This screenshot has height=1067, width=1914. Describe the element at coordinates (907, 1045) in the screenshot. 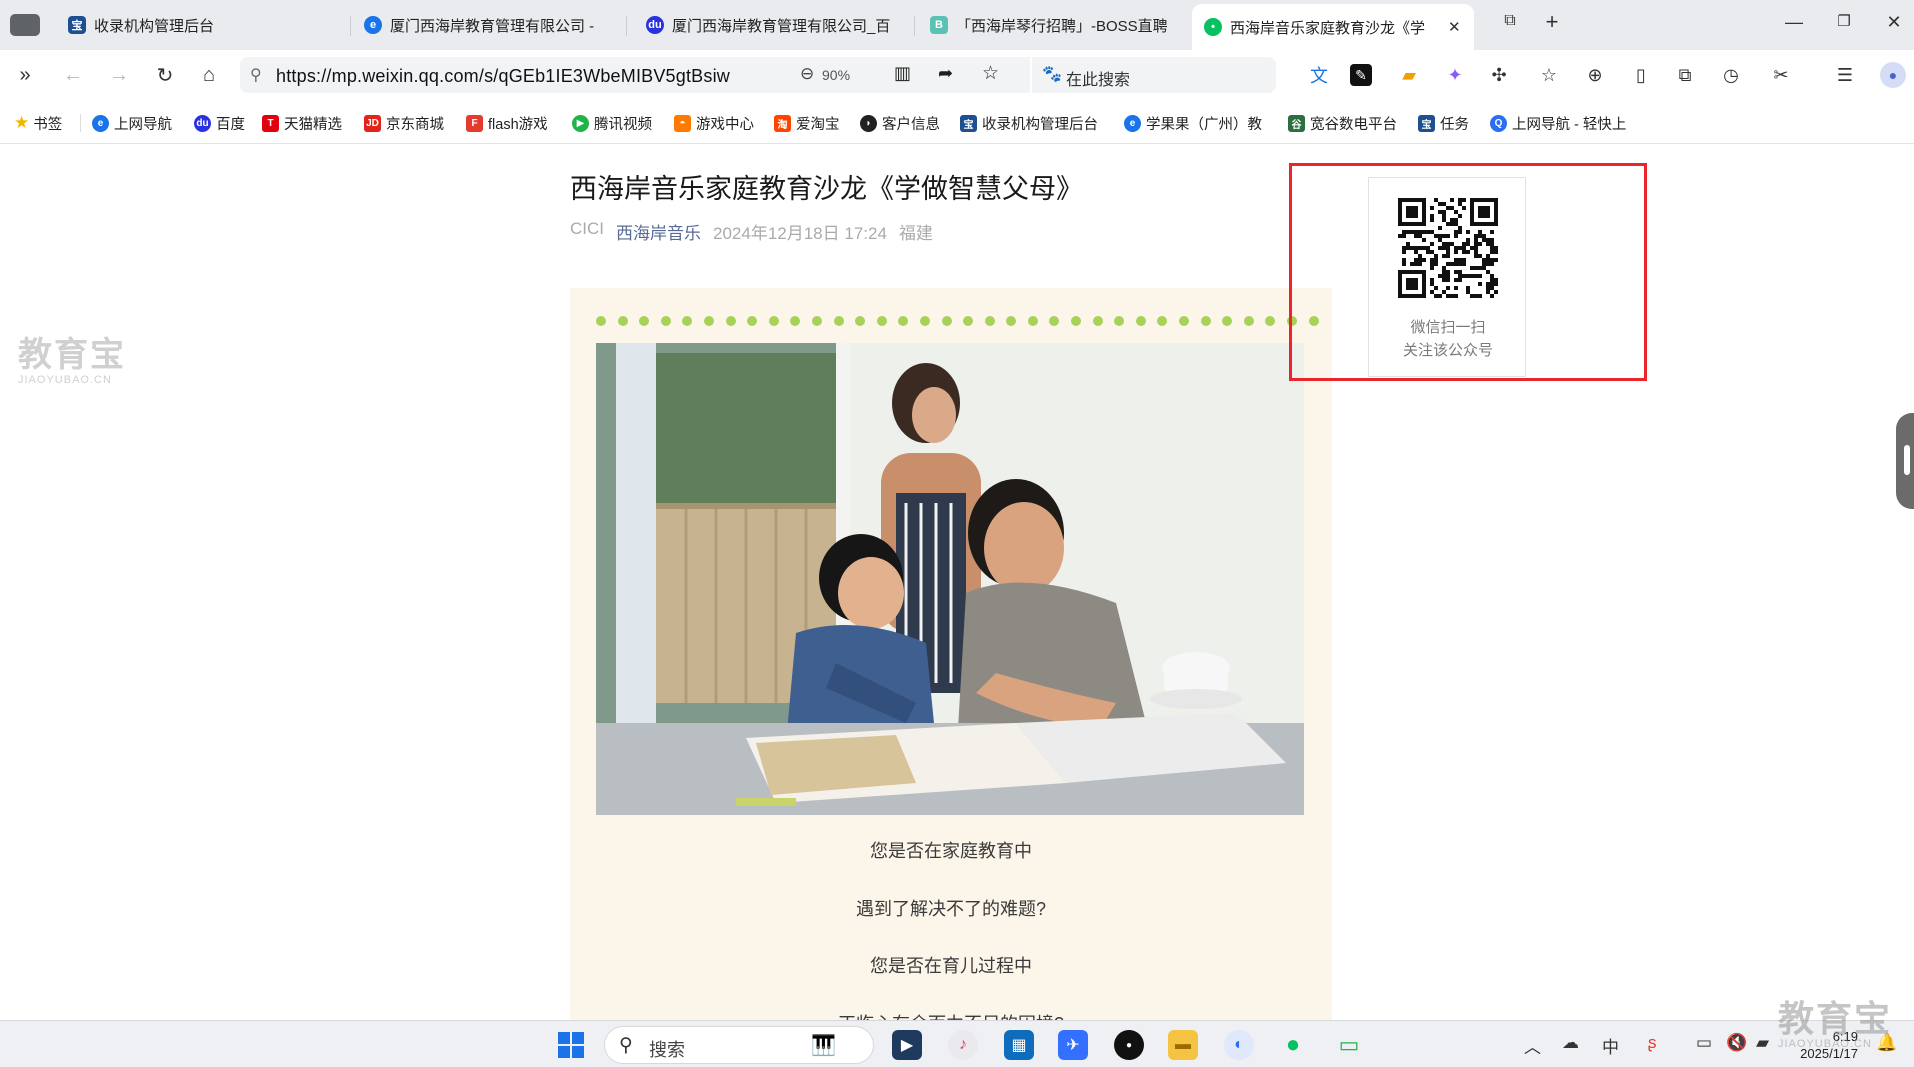

I see `media-player-icon: ▶` at that location.